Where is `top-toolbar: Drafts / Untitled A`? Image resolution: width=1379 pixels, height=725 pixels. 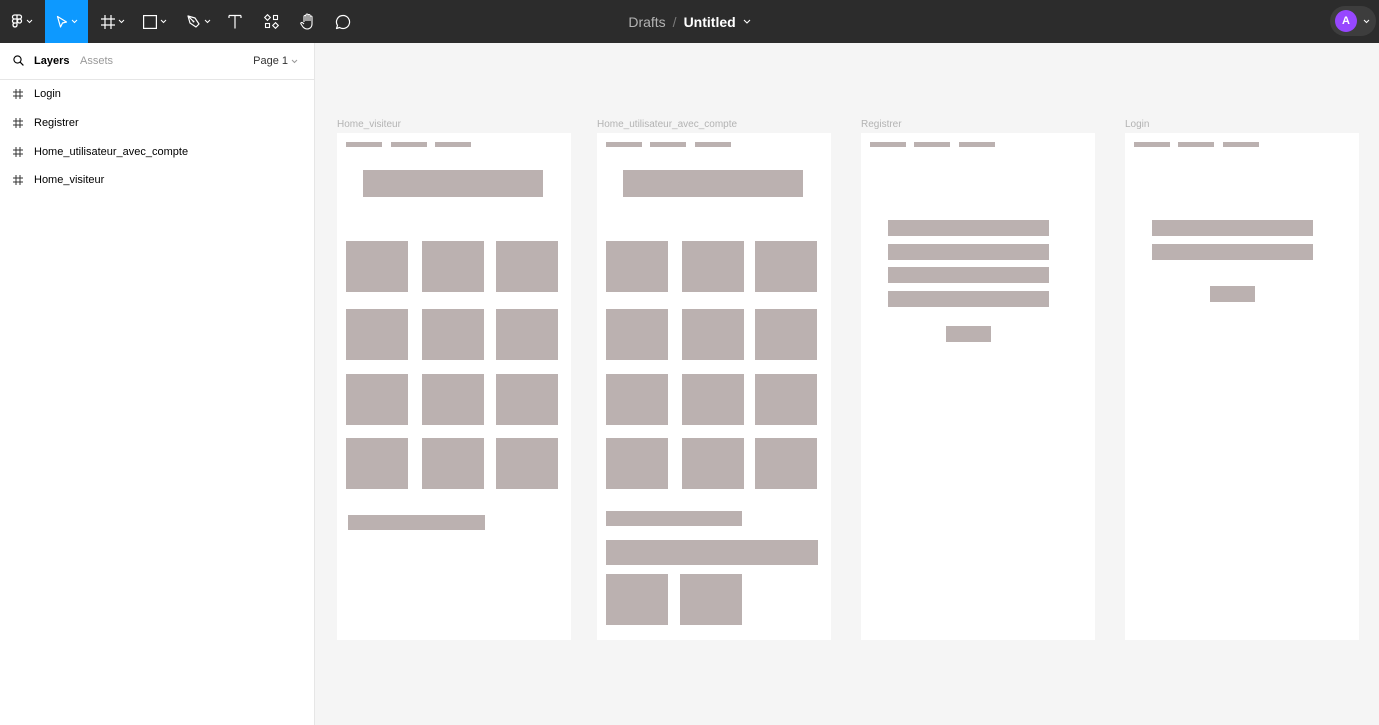 top-toolbar: Drafts / Untitled A is located at coordinates (689, 21).